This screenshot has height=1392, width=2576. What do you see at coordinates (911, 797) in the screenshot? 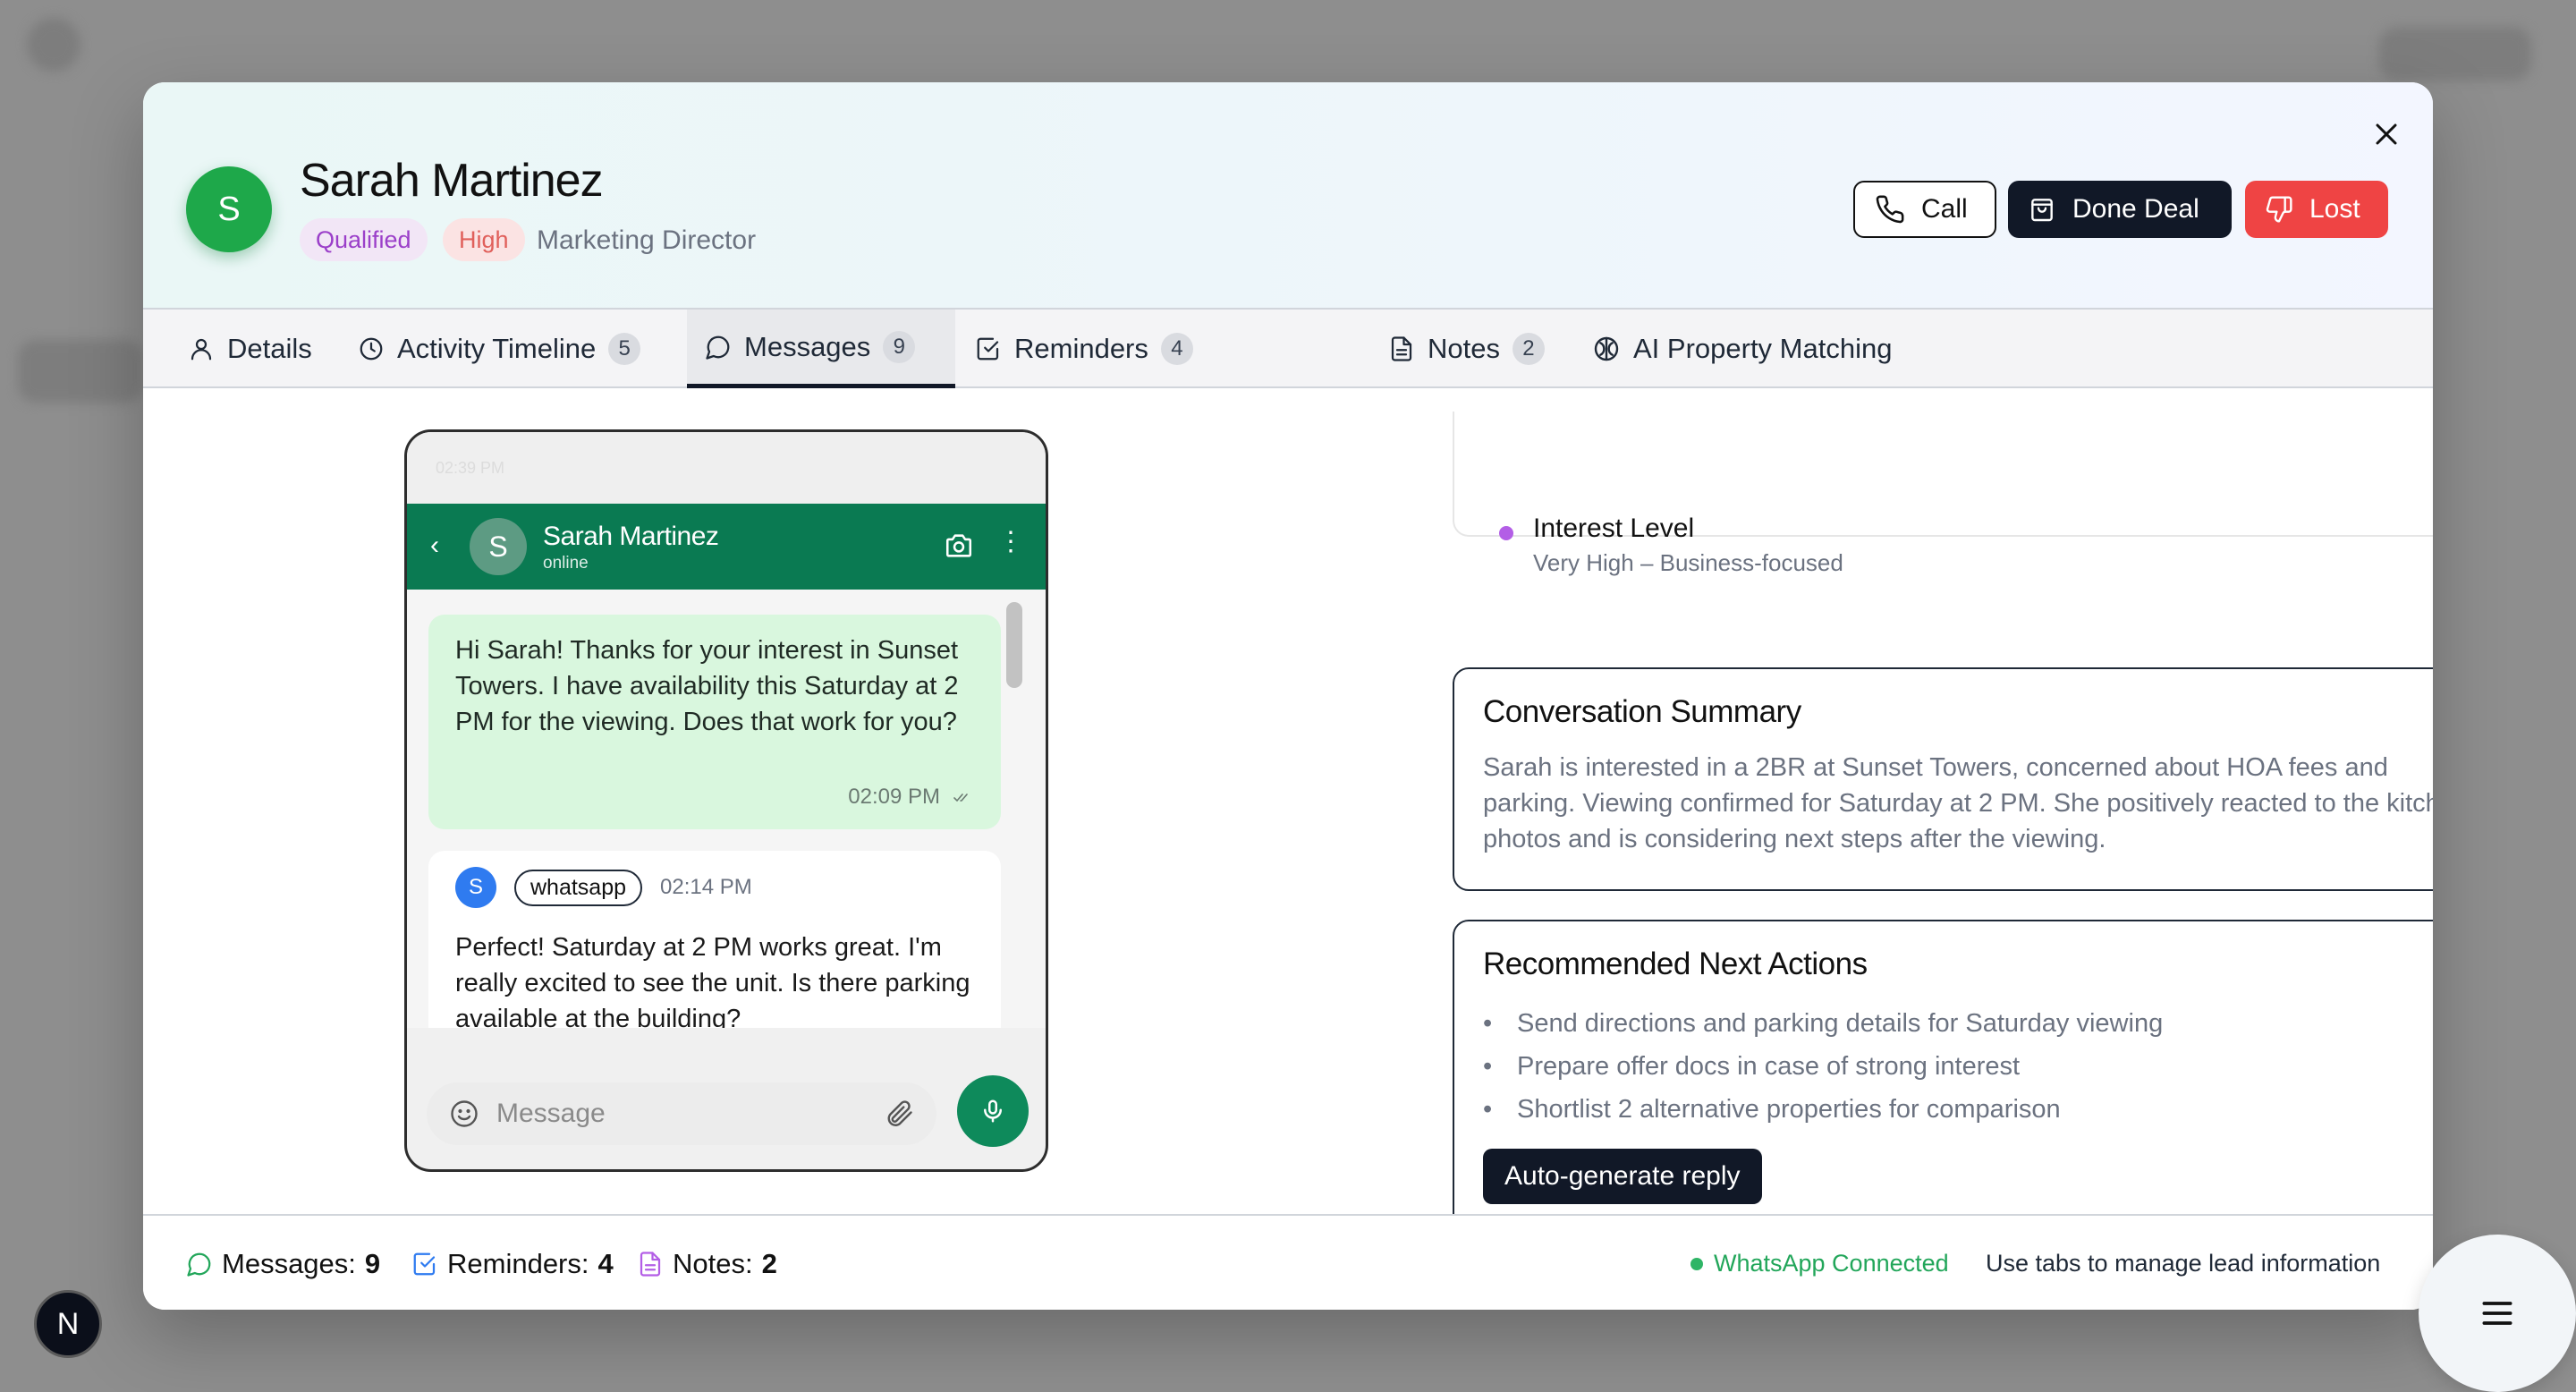
I see `message-meta: 02:09 PM` at bounding box center [911, 797].